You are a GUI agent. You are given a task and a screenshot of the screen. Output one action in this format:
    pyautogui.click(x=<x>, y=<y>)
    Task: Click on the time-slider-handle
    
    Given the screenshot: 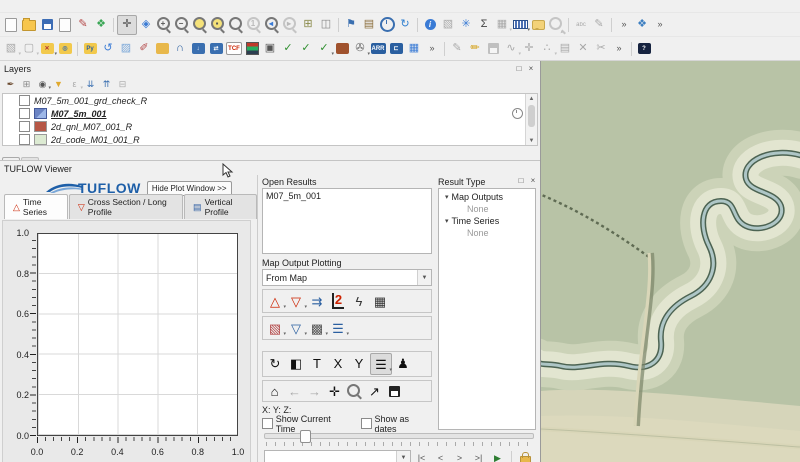 What is the action you would take?
    pyautogui.click(x=305, y=436)
    